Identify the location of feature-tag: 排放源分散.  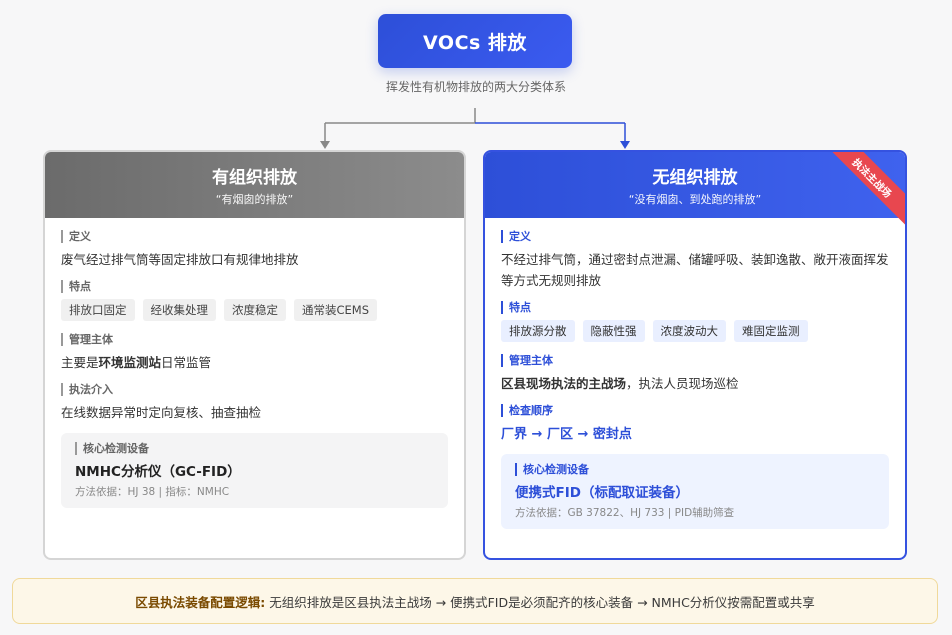
(538, 331).